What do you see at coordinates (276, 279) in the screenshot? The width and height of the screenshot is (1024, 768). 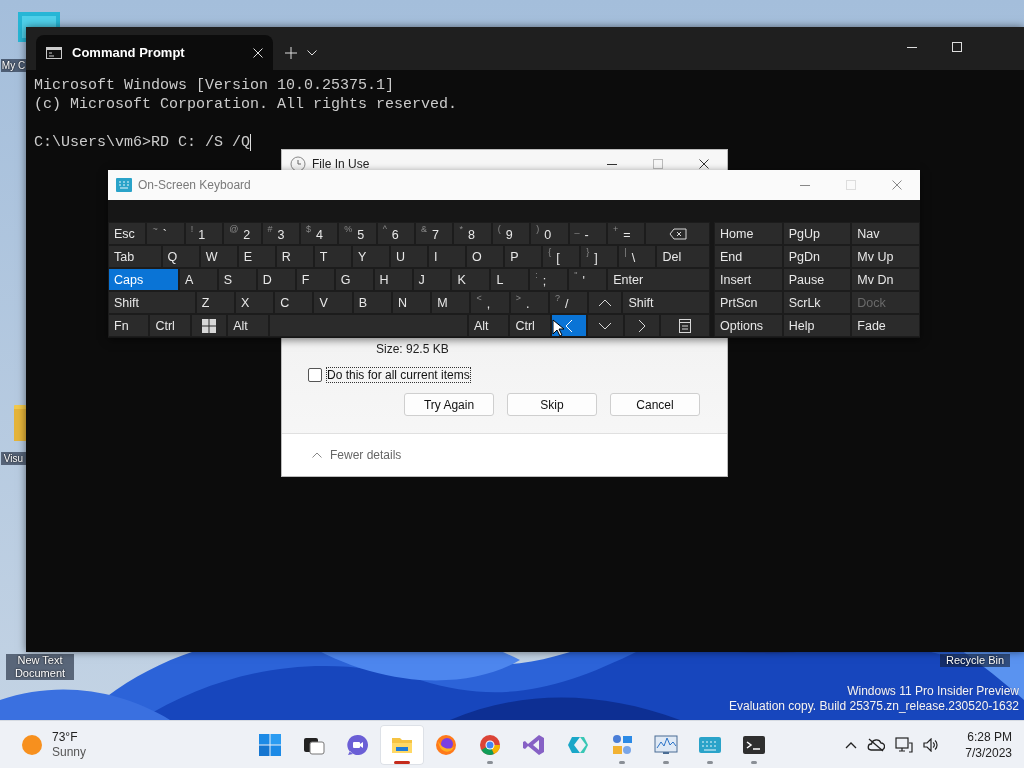 I see `keyboard-key: D` at bounding box center [276, 279].